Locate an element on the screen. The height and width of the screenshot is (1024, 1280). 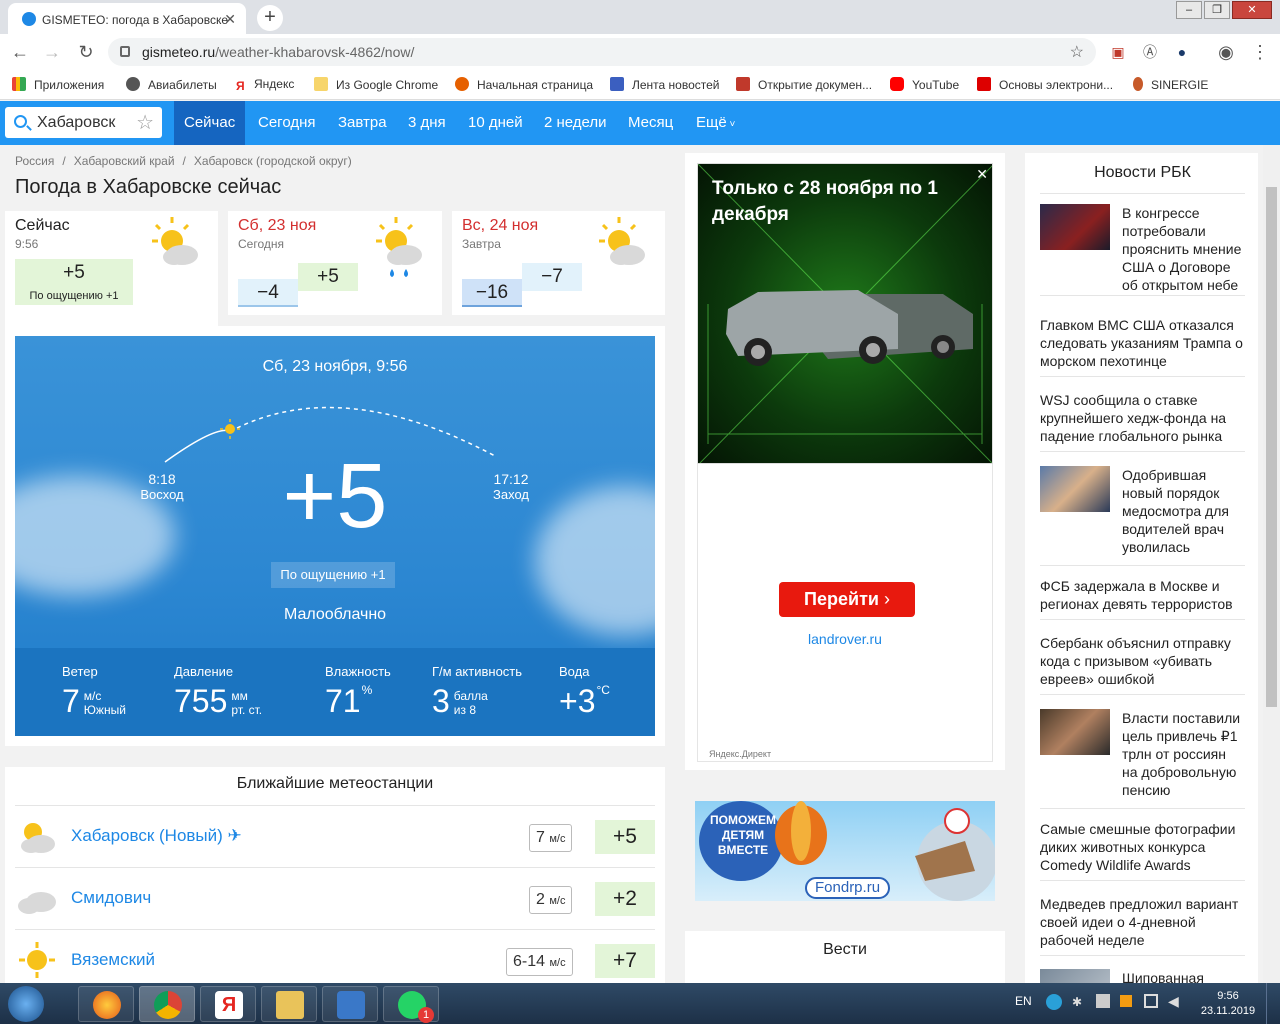
yandex-browser-icon: Я is located at coordinates (229, 1005).